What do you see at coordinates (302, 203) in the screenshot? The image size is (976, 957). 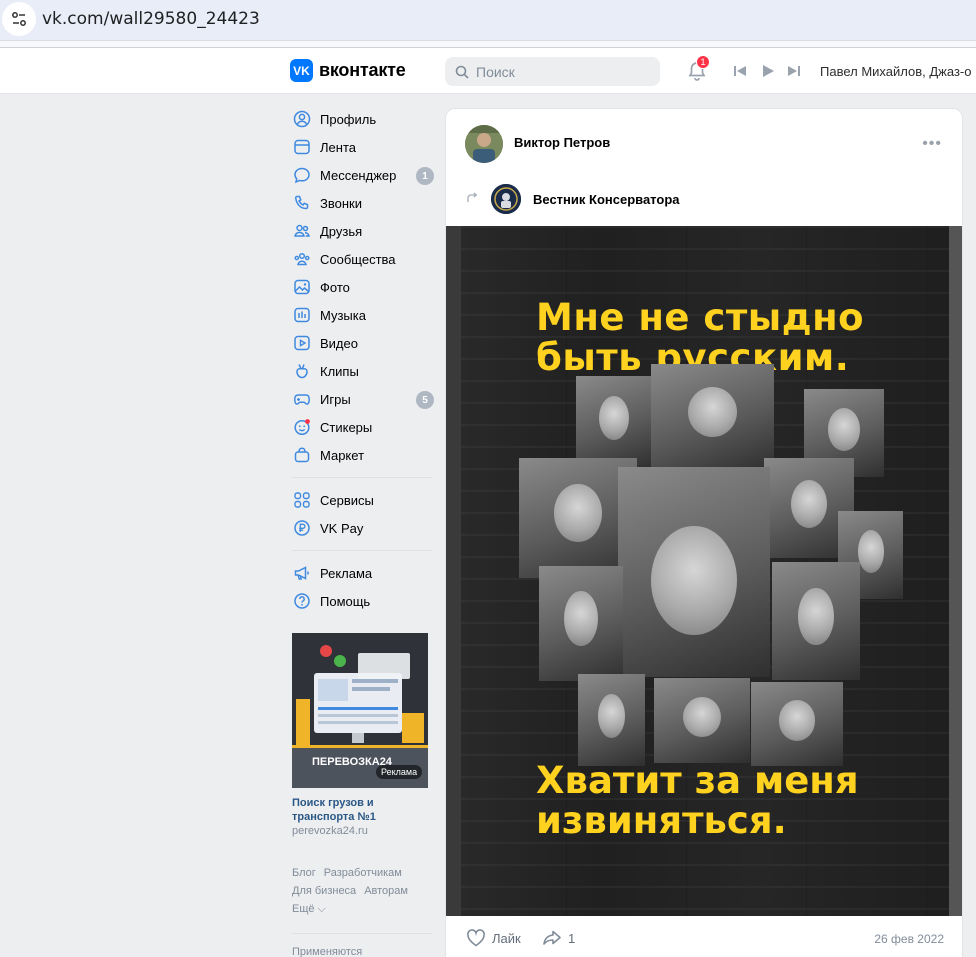 I see `phone-icon` at bounding box center [302, 203].